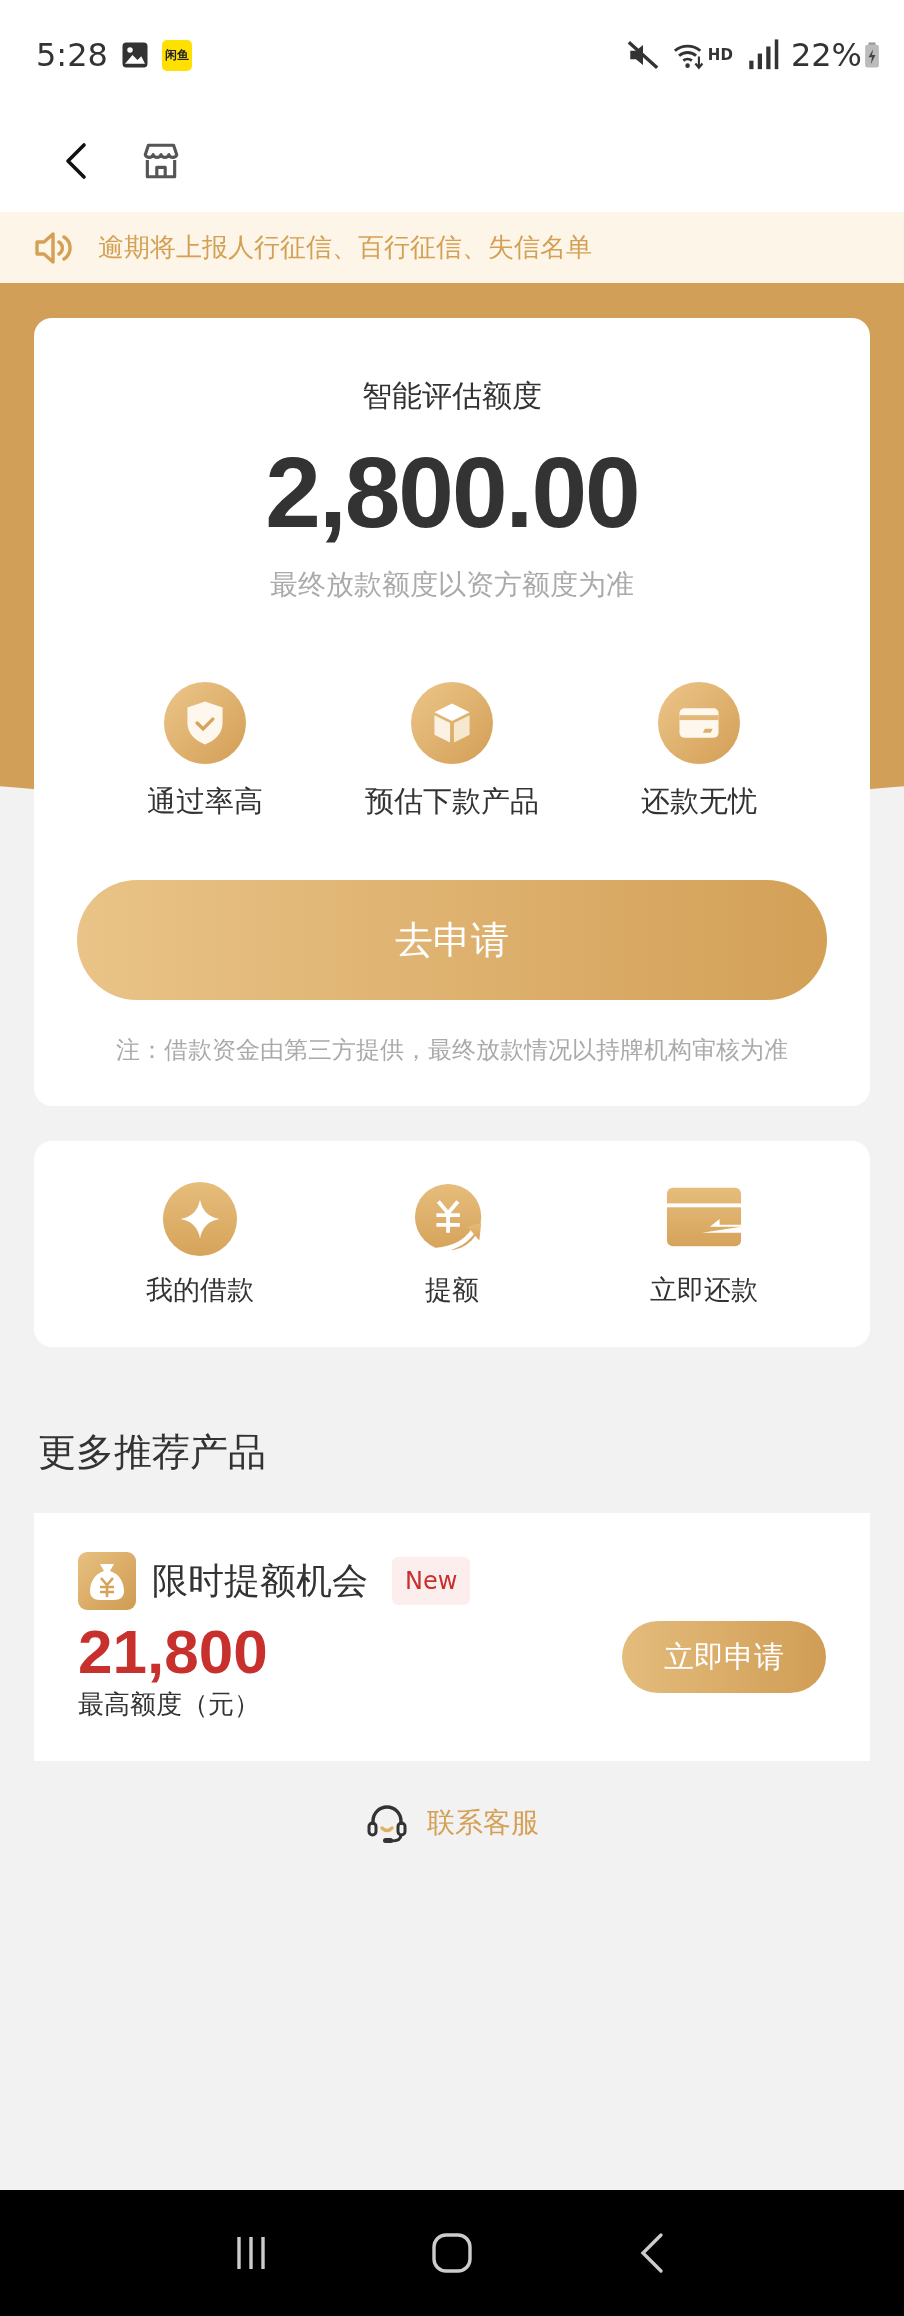 This screenshot has height=2316, width=904. Describe the element at coordinates (152, 1452) in the screenshot. I see `section-title: 更多推荐产品` at that location.